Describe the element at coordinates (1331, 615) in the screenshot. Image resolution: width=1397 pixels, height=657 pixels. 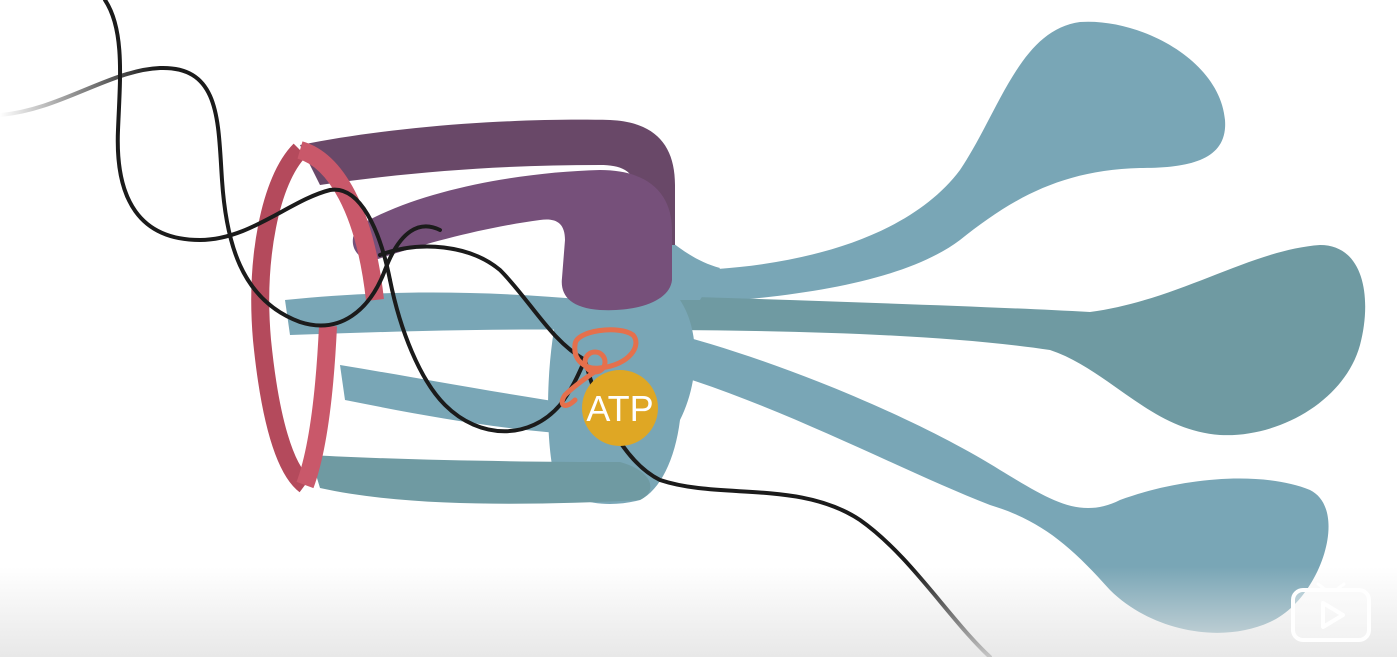
I see `badge-frame` at that location.